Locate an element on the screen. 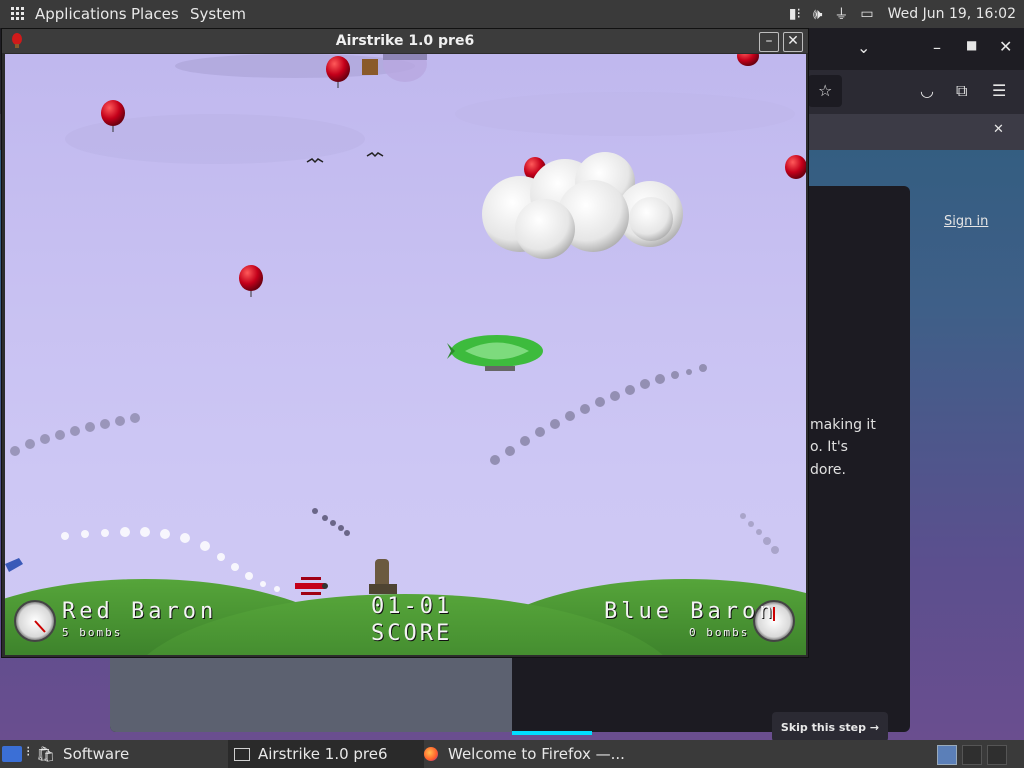 Image resolution: width=1024 pixels, height=768 pixels. window-title: Airstrike 1.0 pre6 is located at coordinates (405, 41).